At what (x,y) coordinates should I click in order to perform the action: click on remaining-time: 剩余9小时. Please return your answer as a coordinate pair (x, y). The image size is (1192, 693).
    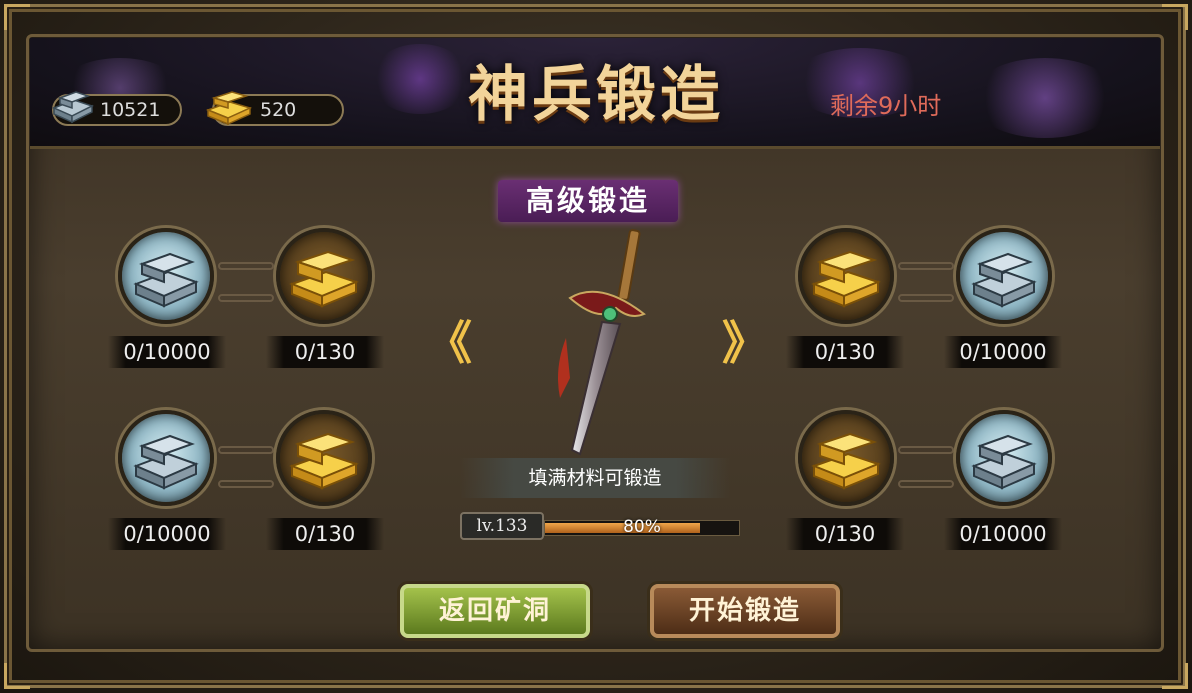
    Looking at the image, I should click on (886, 106).